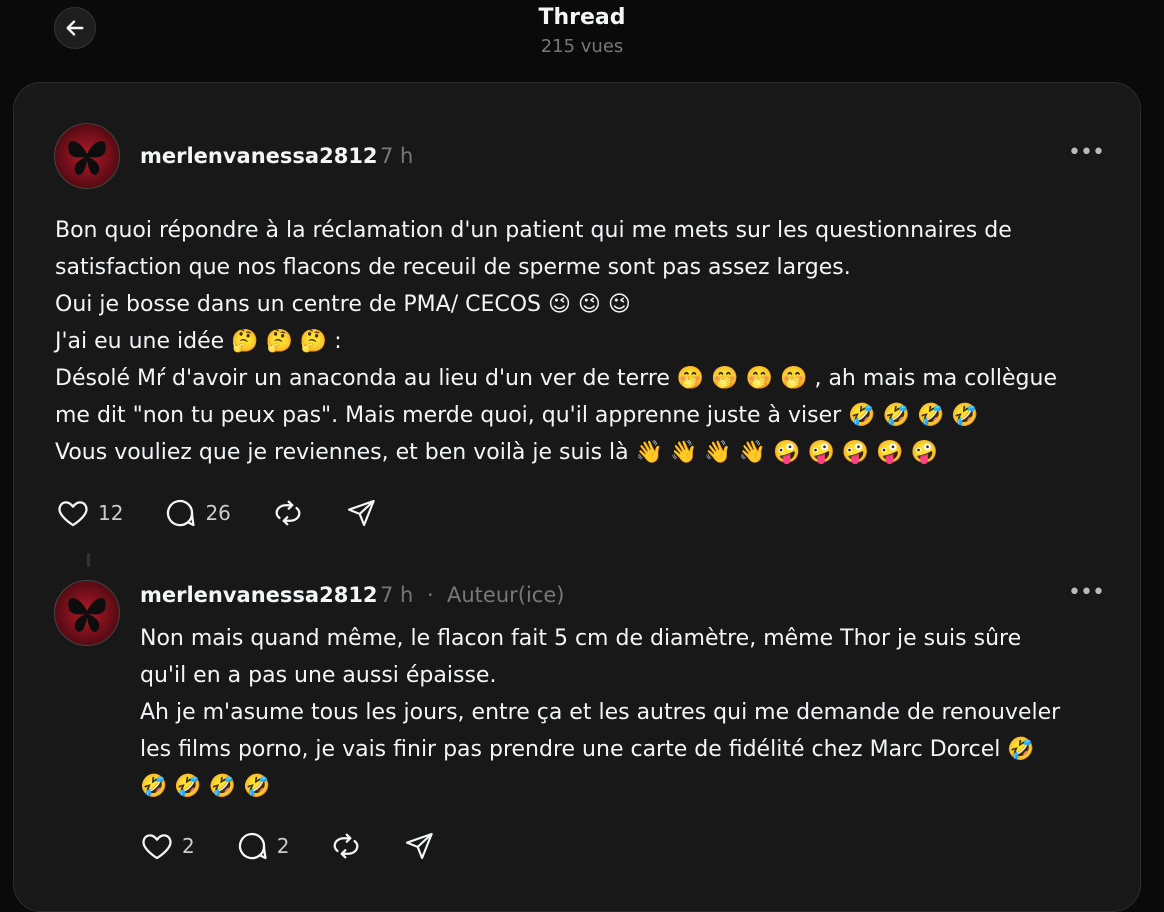 The height and width of the screenshot is (912, 1164). What do you see at coordinates (197, 513) in the screenshot?
I see `reply-button: 26` at bounding box center [197, 513].